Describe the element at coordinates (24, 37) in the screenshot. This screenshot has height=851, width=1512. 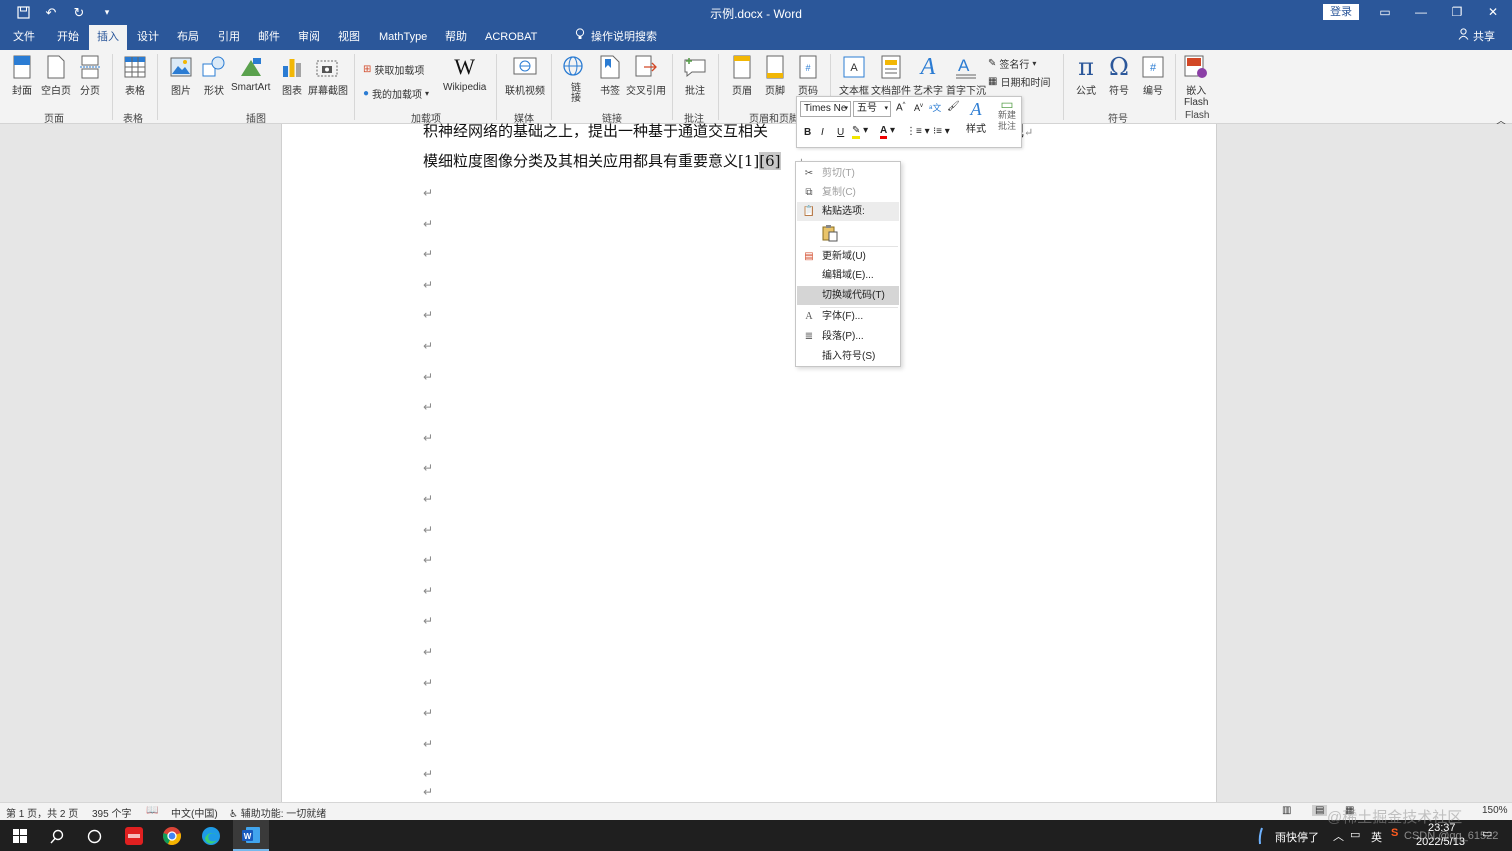
I see `tab-file: 文件` at that location.